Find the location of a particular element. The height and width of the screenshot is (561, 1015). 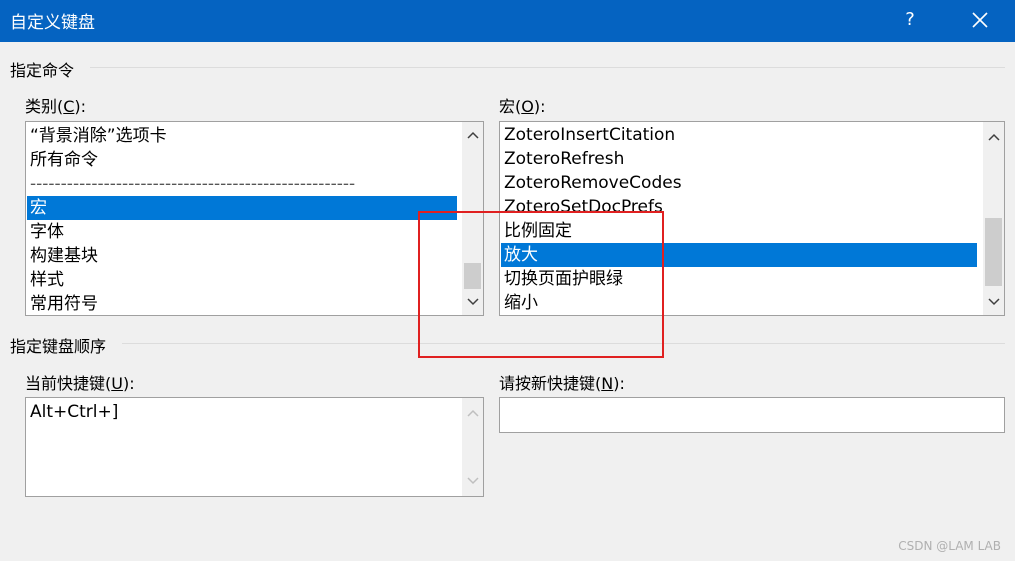

specify-command-group-label: 指定命令 is located at coordinates (42, 70).